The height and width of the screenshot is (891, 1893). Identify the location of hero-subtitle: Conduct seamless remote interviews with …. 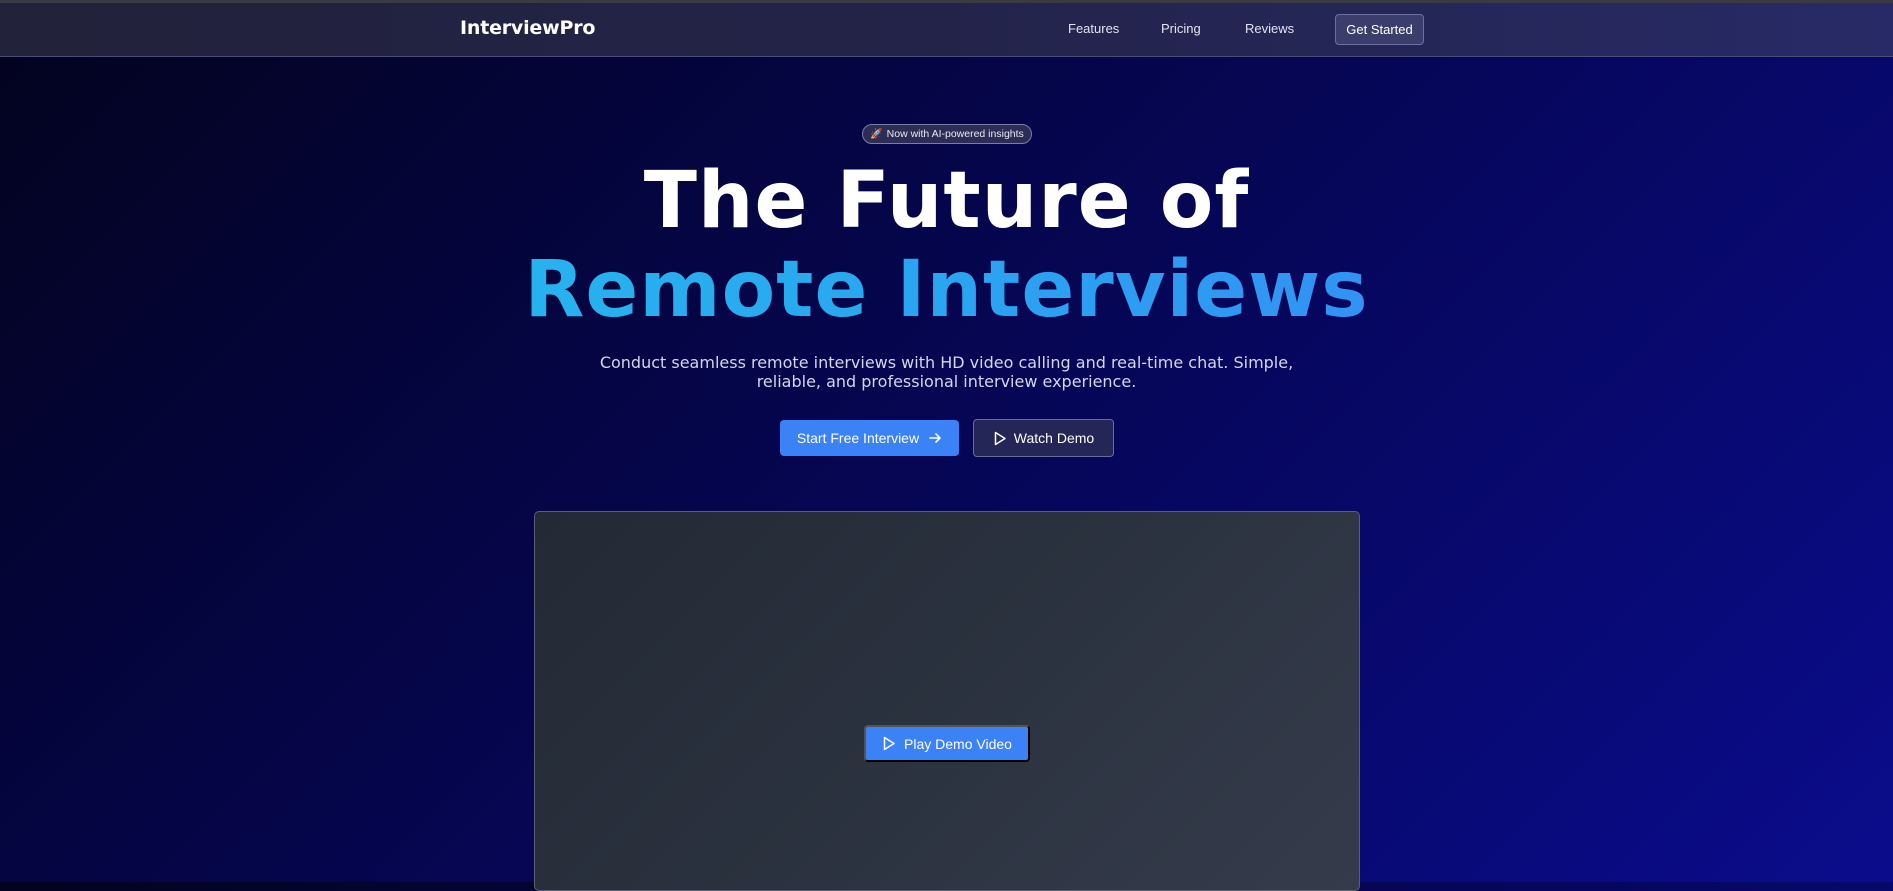
(946, 372).